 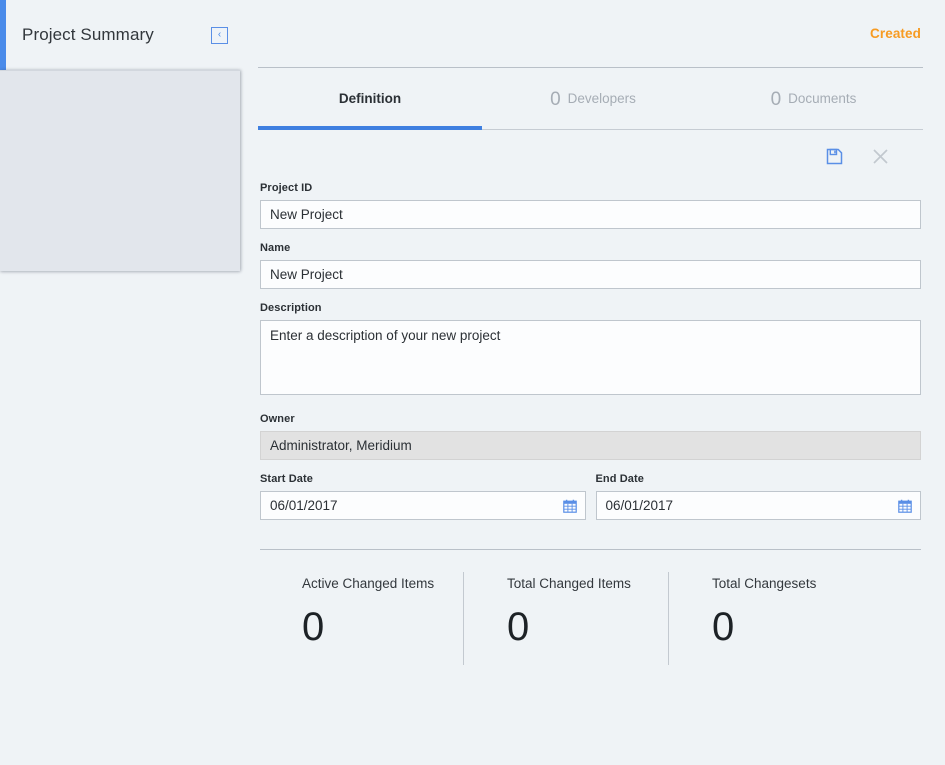 What do you see at coordinates (590, 156) in the screenshot?
I see `action-toolbar` at bounding box center [590, 156].